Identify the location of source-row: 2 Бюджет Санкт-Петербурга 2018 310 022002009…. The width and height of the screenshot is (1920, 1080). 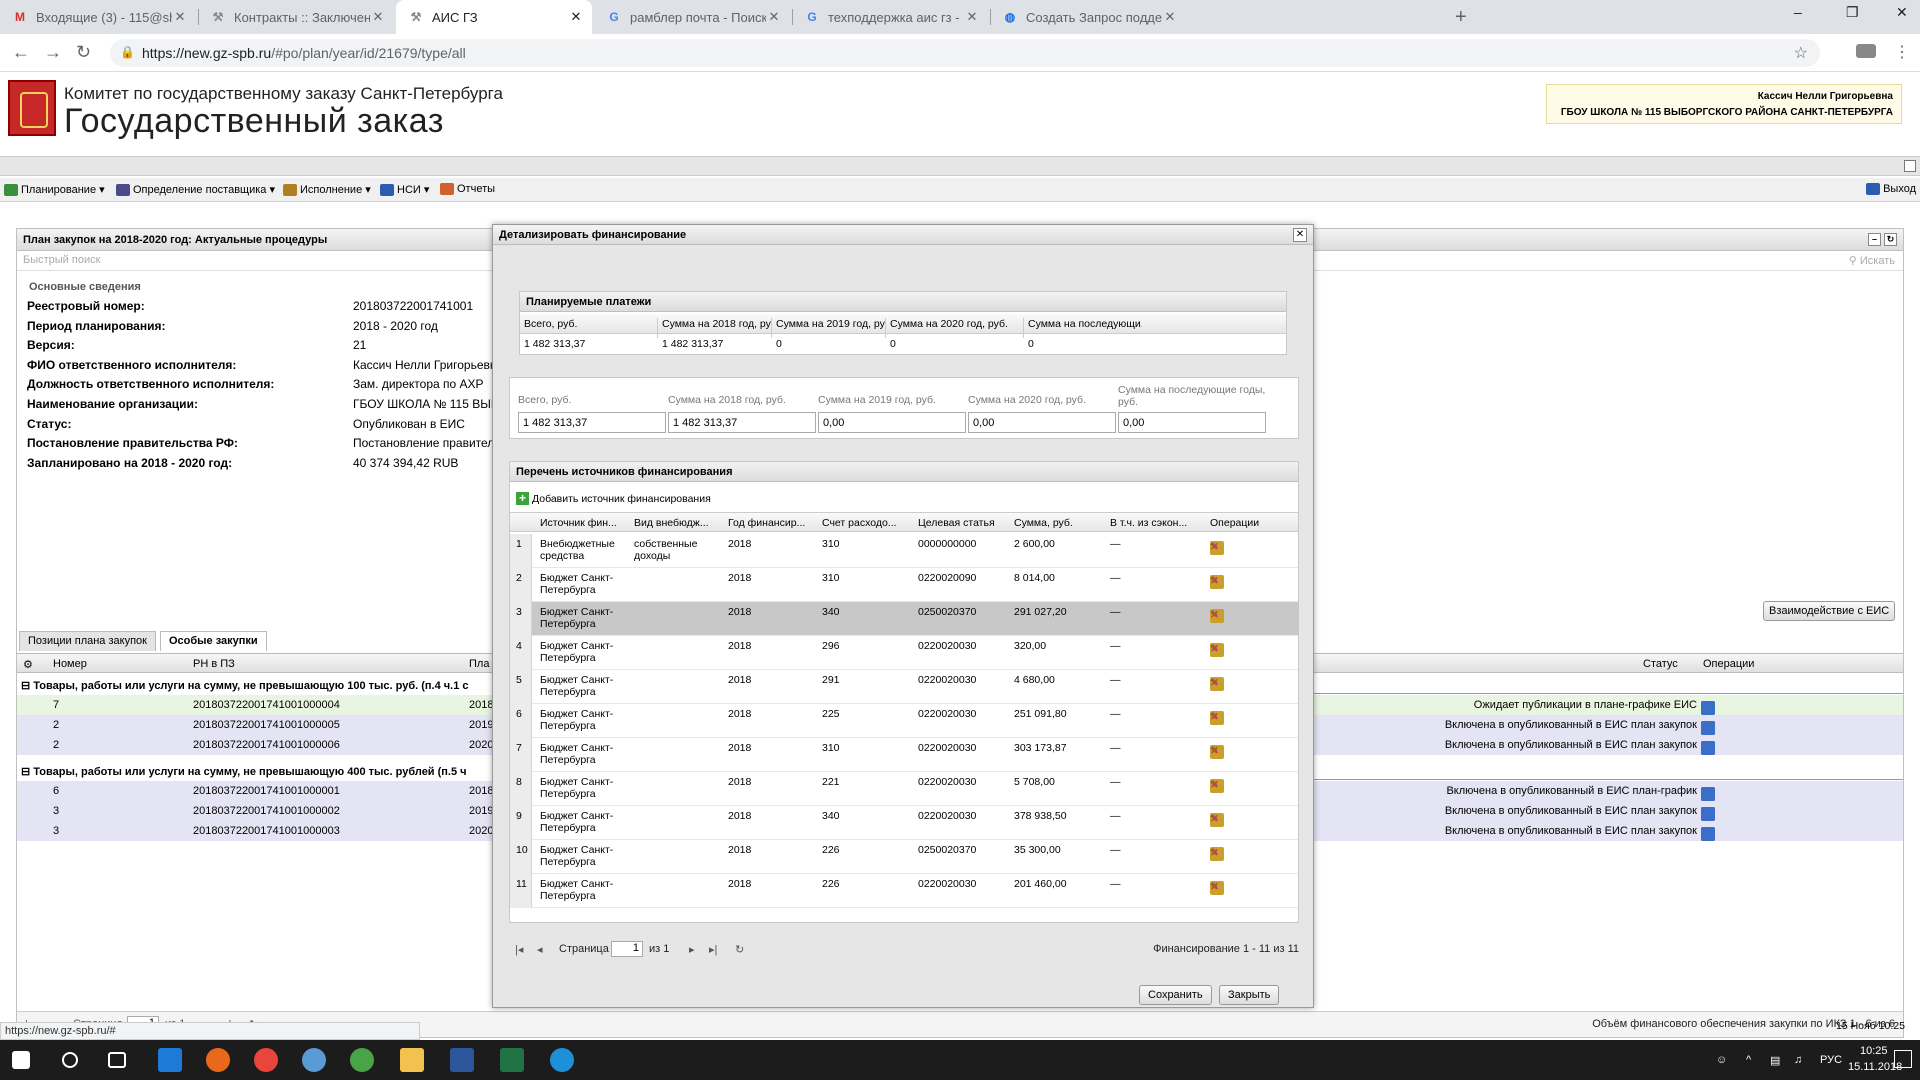
(904, 585).